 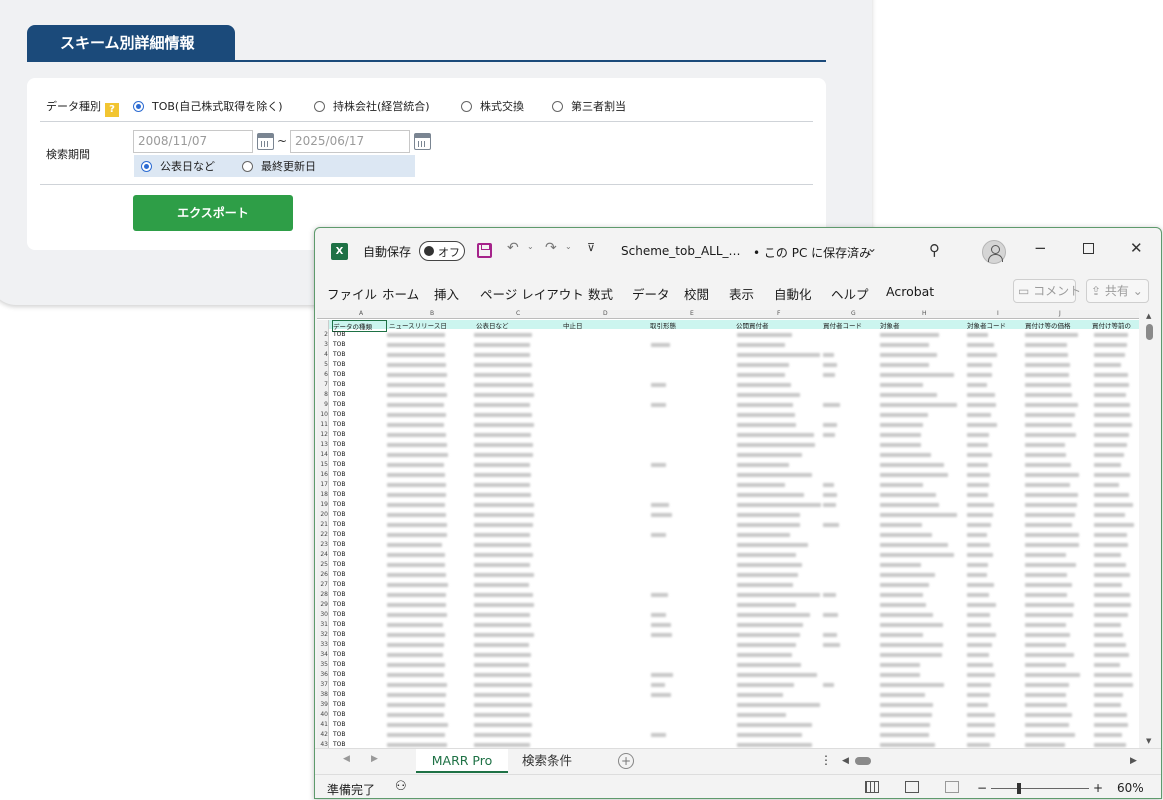 I want to click on tab-home: ホーム, so click(x=400, y=293).